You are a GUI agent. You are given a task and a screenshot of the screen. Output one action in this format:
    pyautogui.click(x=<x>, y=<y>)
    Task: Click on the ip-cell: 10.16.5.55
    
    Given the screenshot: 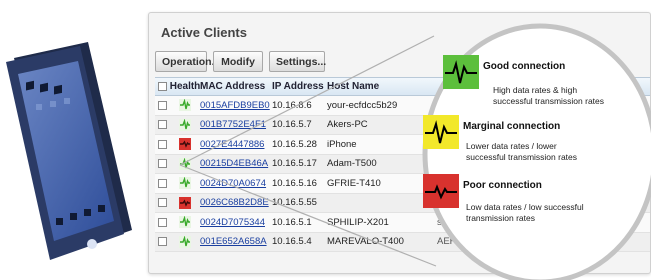 What is the action you would take?
    pyautogui.click(x=294, y=203)
    